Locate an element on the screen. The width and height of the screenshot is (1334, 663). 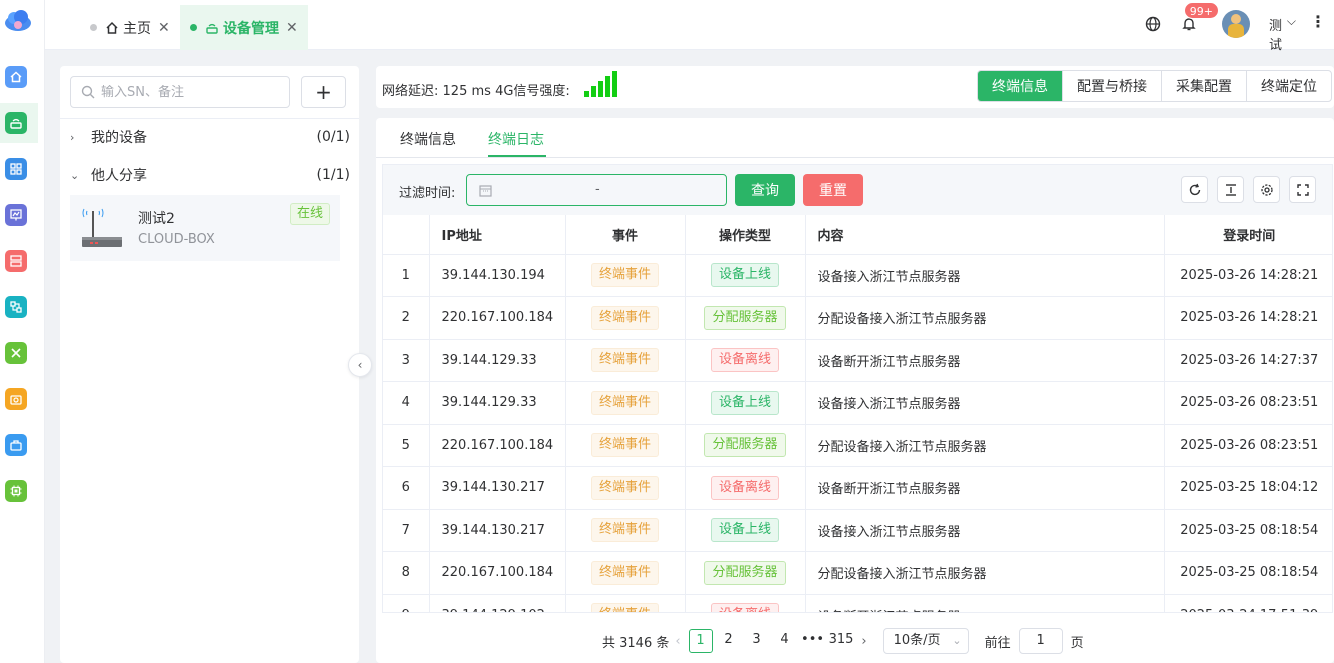
search-box is located at coordinates (180, 92).